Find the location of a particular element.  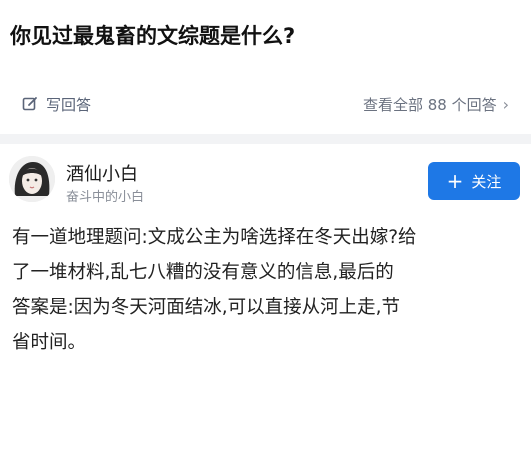

author-bio: 奋斗中的小白 is located at coordinates (105, 197).